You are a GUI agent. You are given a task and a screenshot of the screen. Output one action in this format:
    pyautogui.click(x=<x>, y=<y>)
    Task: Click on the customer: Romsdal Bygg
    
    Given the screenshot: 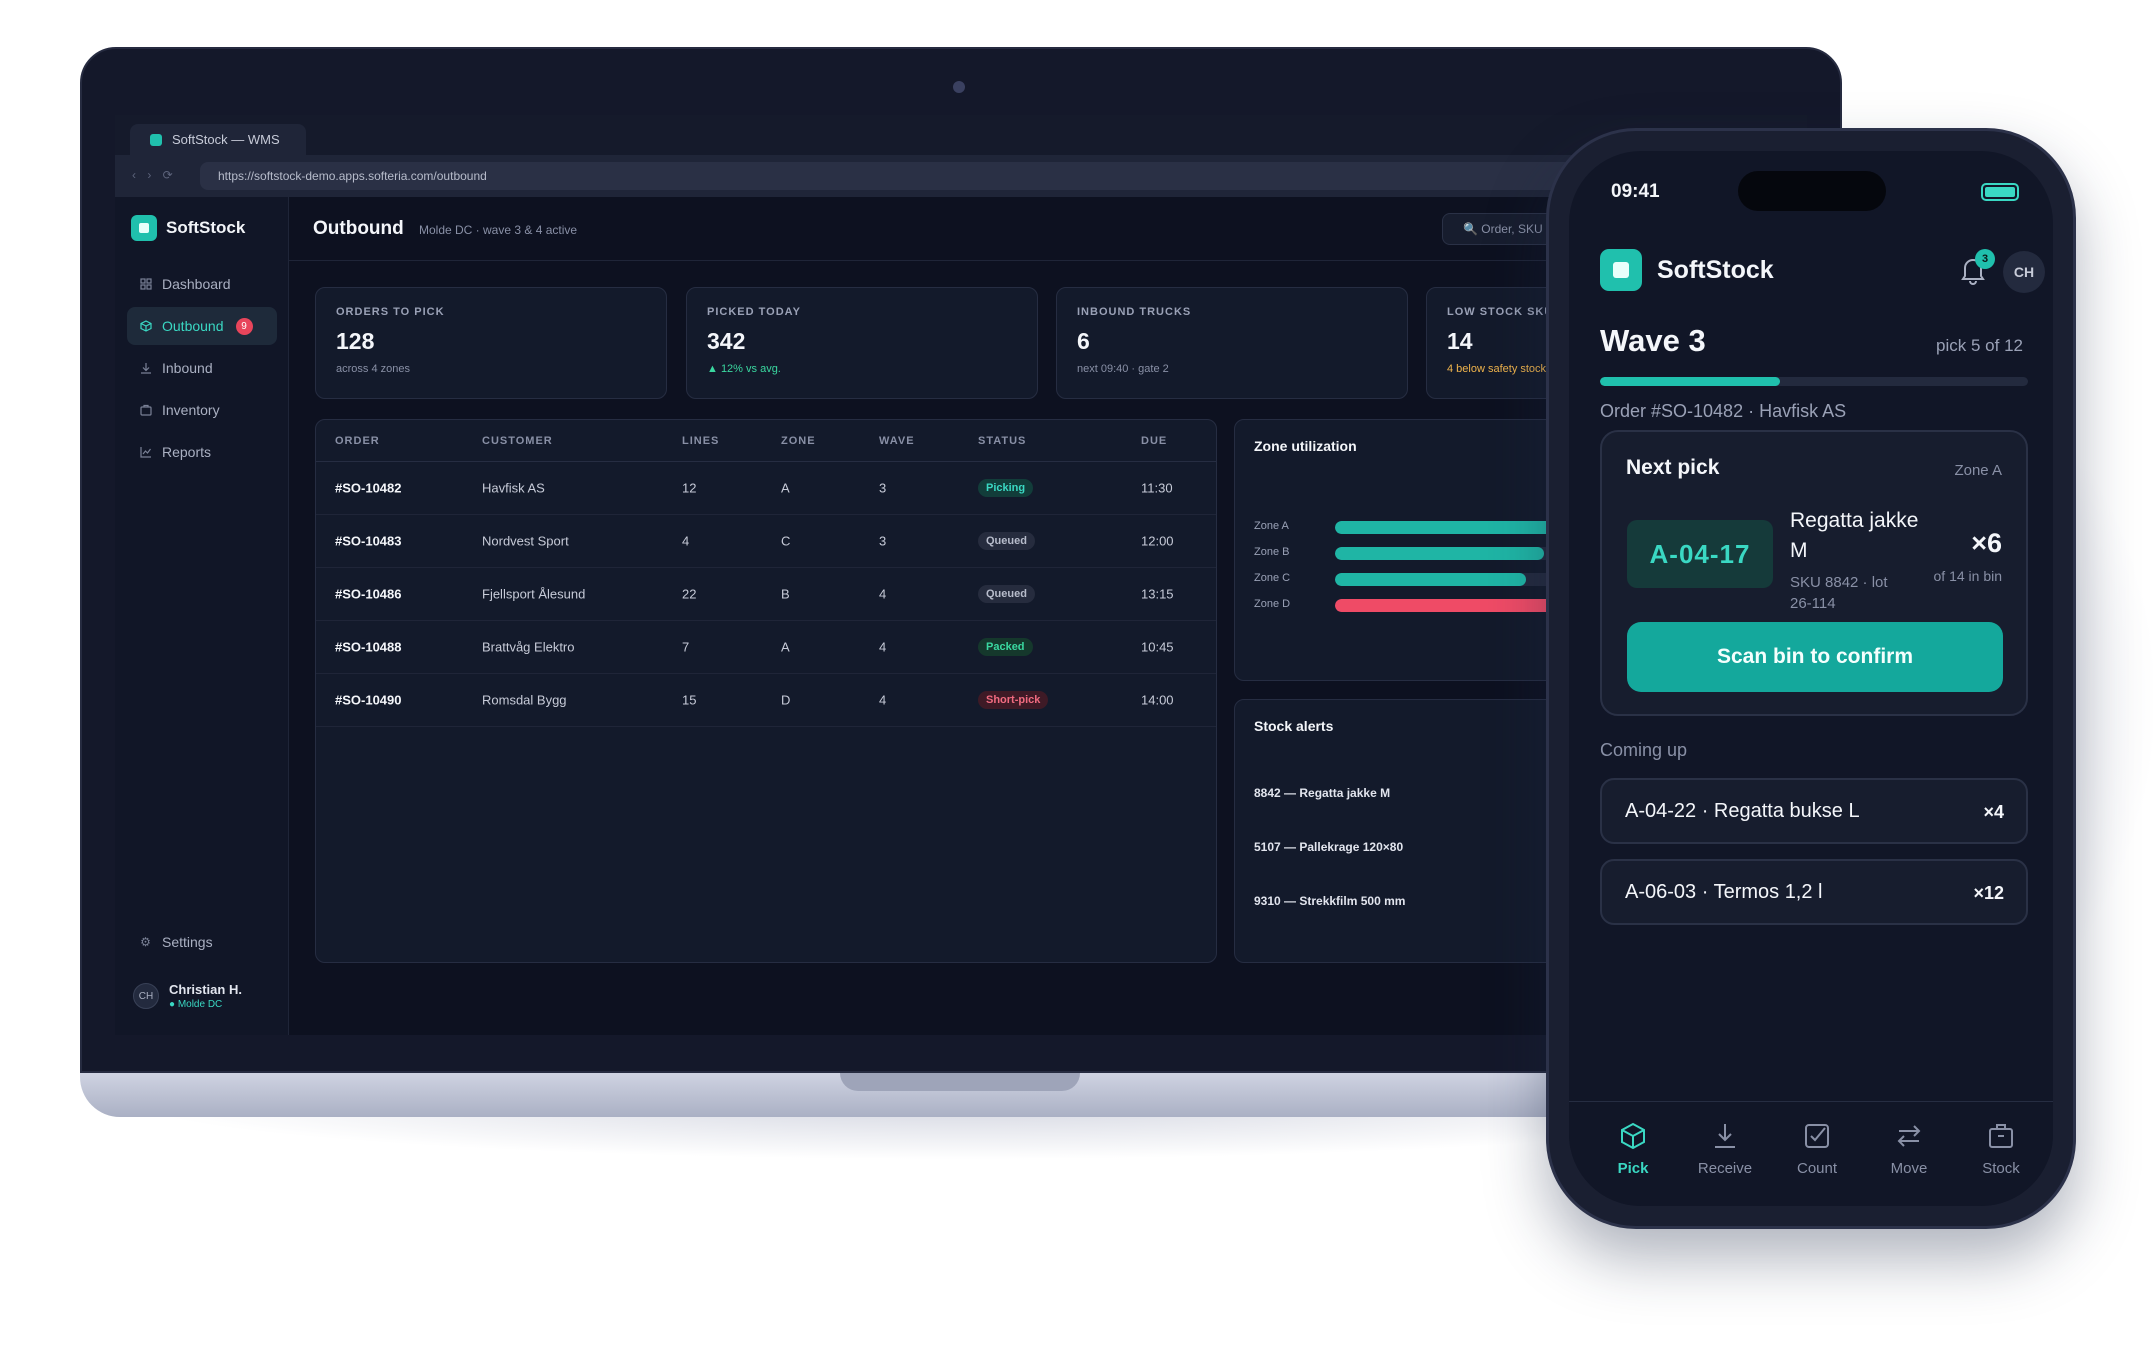 What is the action you would take?
    pyautogui.click(x=524, y=700)
    